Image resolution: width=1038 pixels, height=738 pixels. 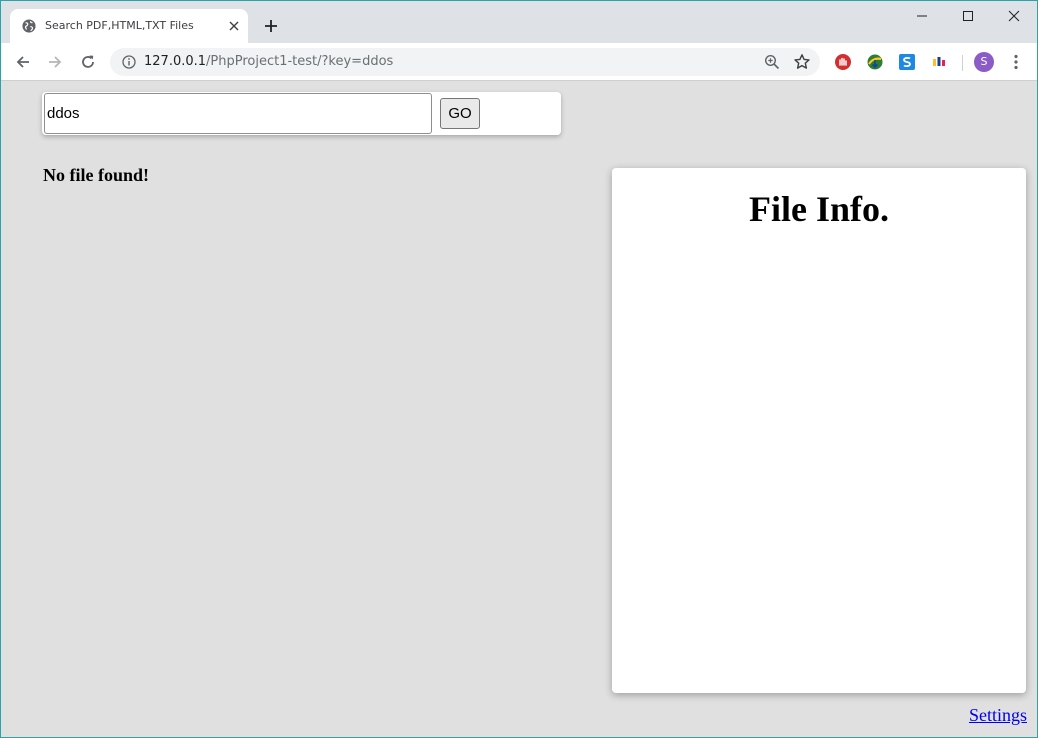 I want to click on result-message: No file found!, so click(x=96, y=175).